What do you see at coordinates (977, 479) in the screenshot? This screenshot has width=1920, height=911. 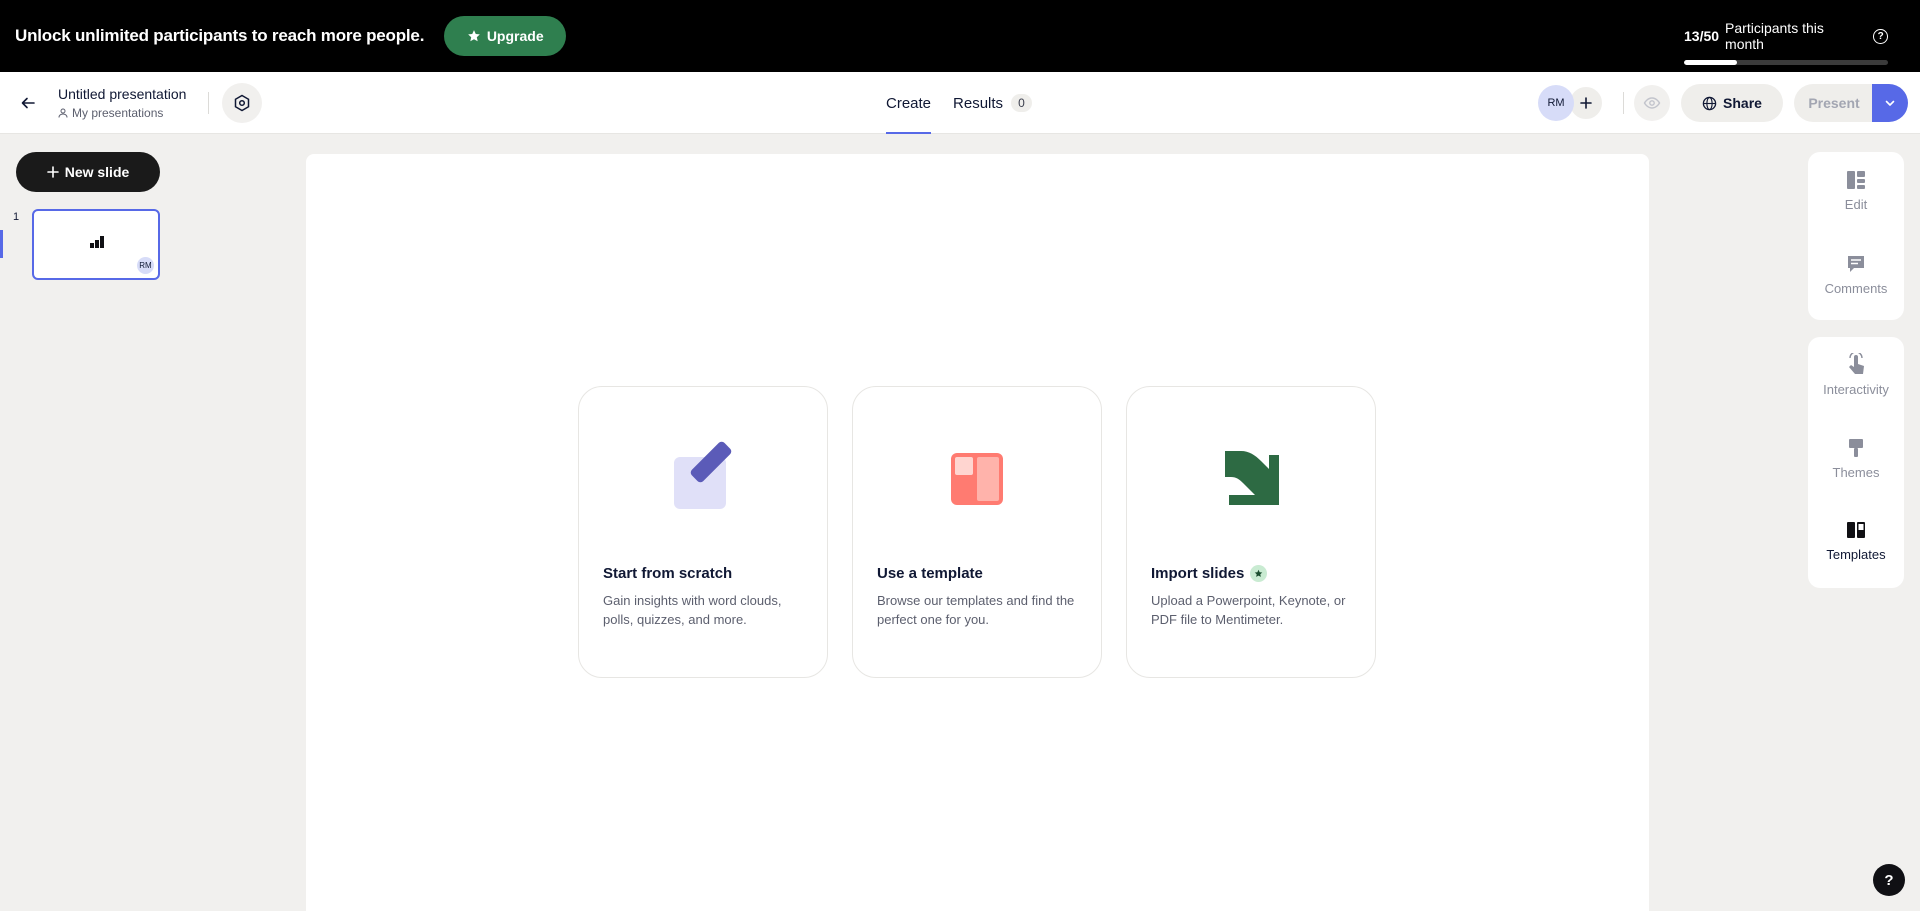 I see `template-icon` at bounding box center [977, 479].